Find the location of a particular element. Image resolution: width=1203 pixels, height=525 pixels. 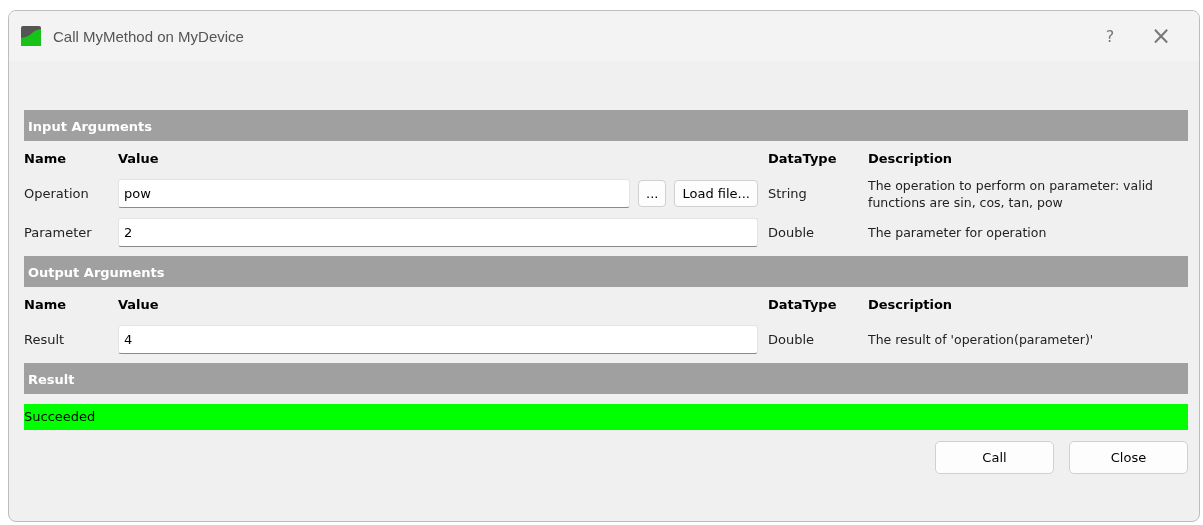

value-field: pow is located at coordinates (374, 193).